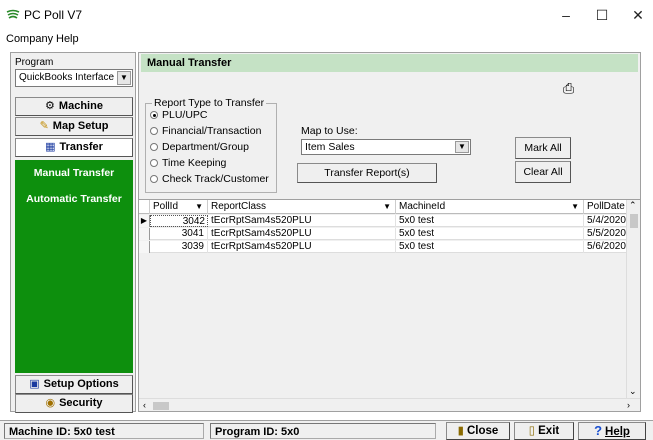  I want to click on clear-all-button: Clear All, so click(543, 172).